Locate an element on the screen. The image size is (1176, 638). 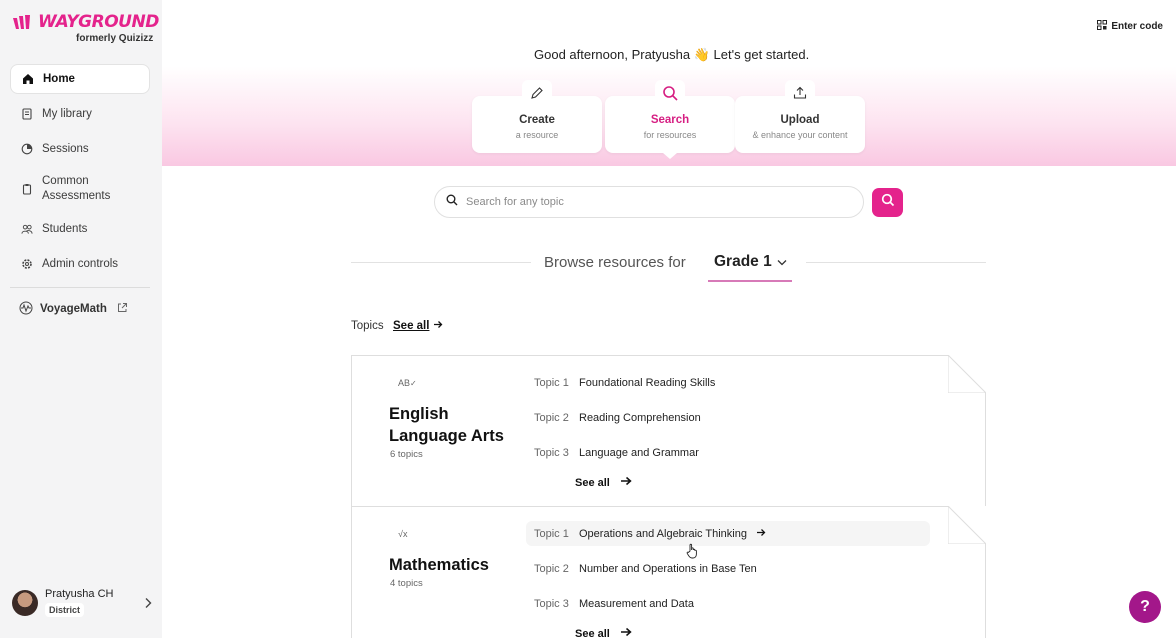
home-icon is located at coordinates (28, 79).